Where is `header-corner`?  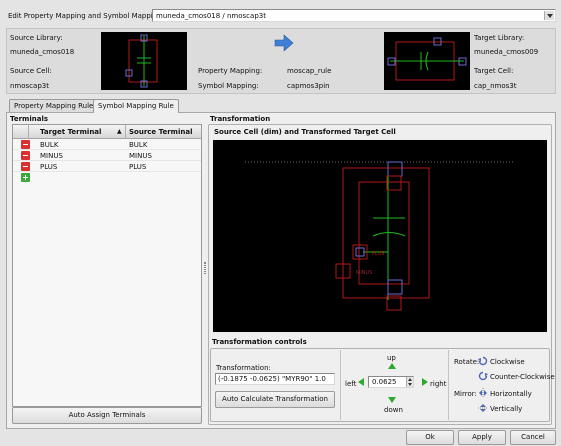
header-corner is located at coordinates (21, 132).